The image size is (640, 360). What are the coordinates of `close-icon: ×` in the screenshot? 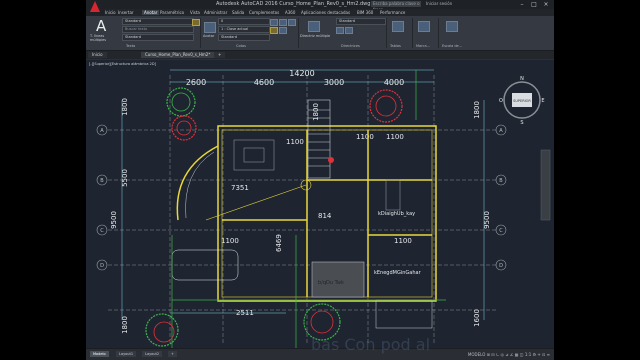 It's located at (546, 4).